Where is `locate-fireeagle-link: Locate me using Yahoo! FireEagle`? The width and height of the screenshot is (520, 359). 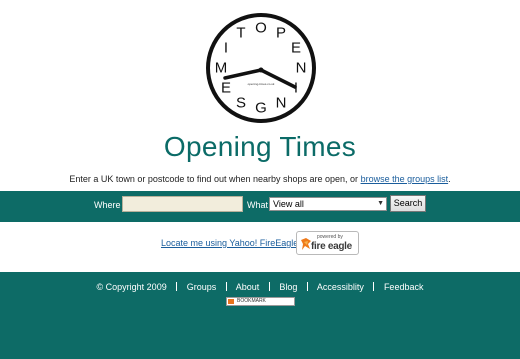 locate-fireeagle-link: Locate me using Yahoo! FireEagle is located at coordinates (229, 243).